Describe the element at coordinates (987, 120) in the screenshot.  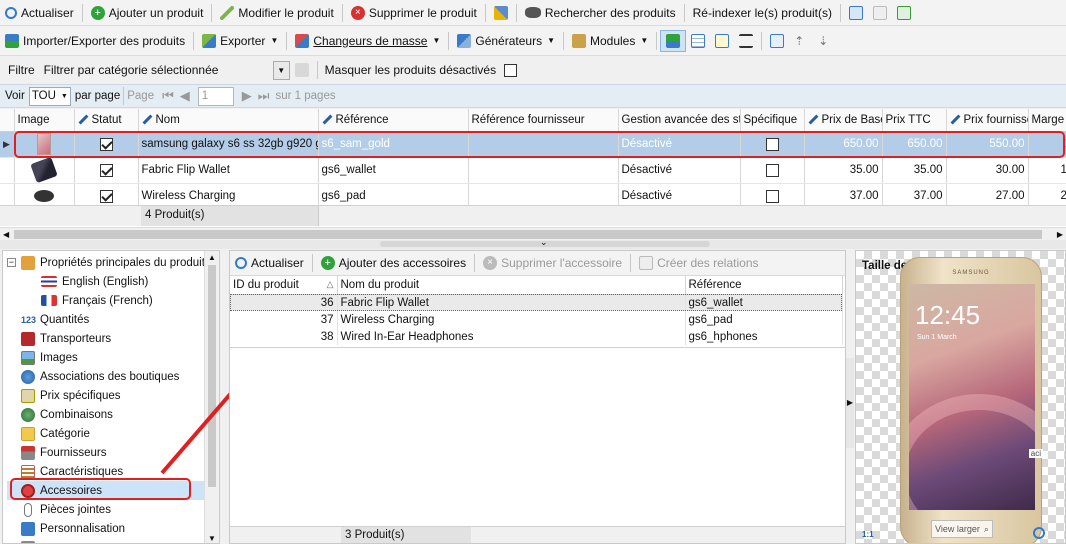
I see `column-header-supplier-price: Prix fournisse` at that location.